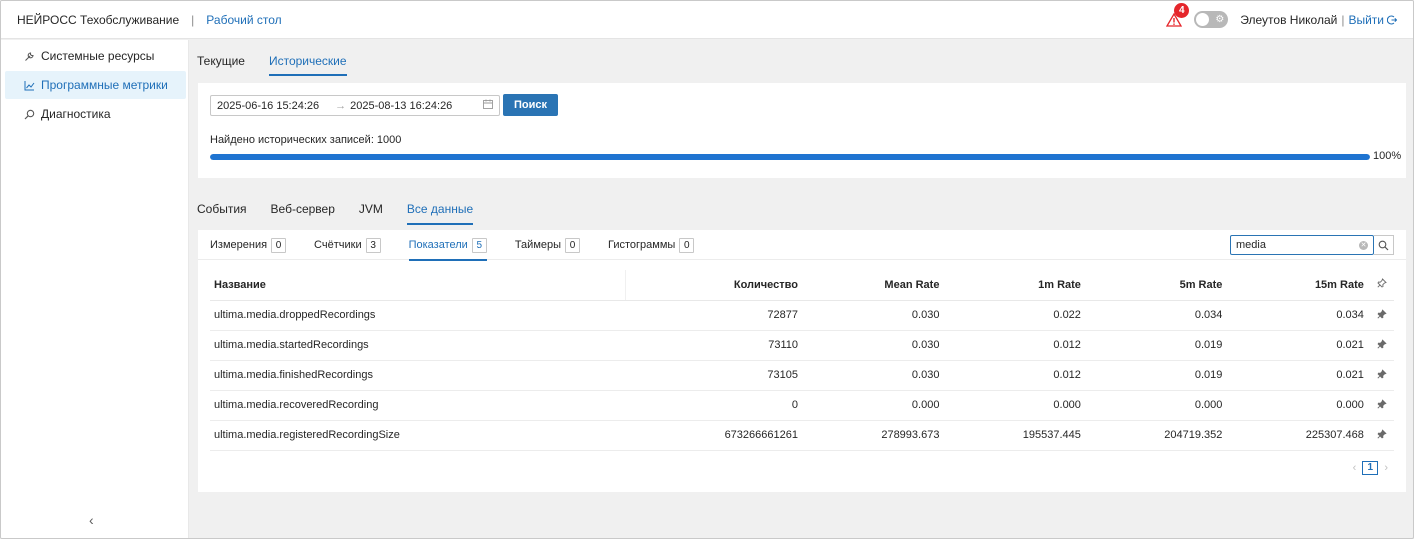 Image resolution: width=1414 pixels, height=539 pixels. What do you see at coordinates (1211, 19) in the screenshot?
I see `theme-toggle: ⚙` at bounding box center [1211, 19].